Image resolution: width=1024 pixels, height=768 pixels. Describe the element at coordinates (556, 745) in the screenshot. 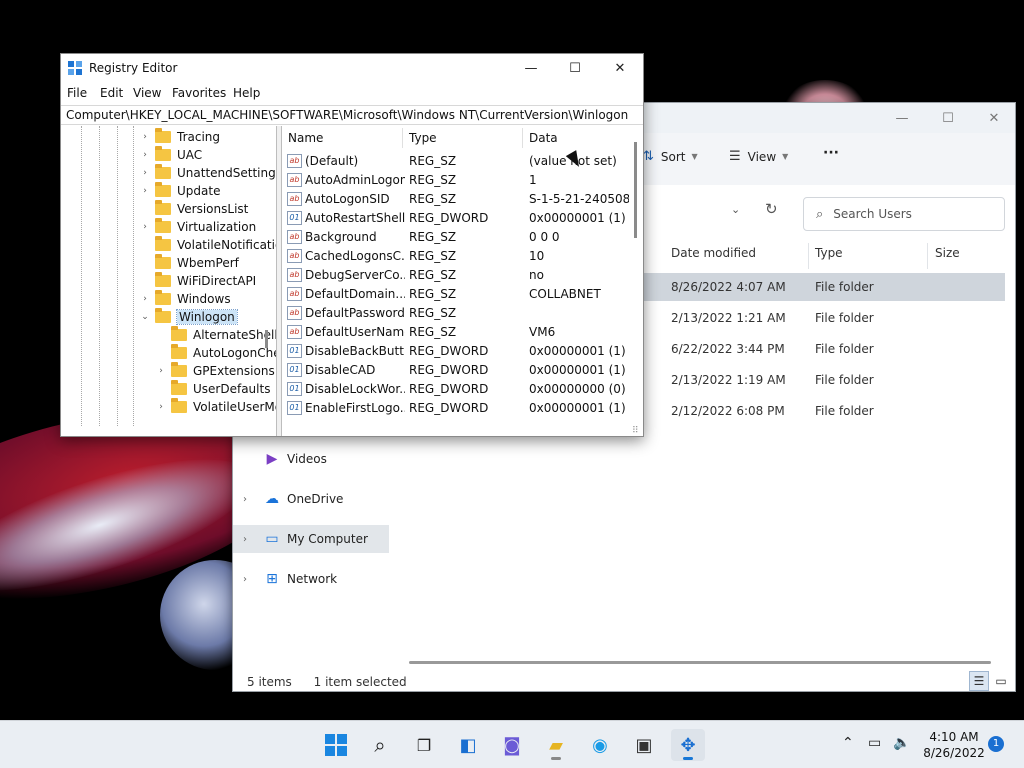

I see `file-explorer-icon: ▰` at that location.